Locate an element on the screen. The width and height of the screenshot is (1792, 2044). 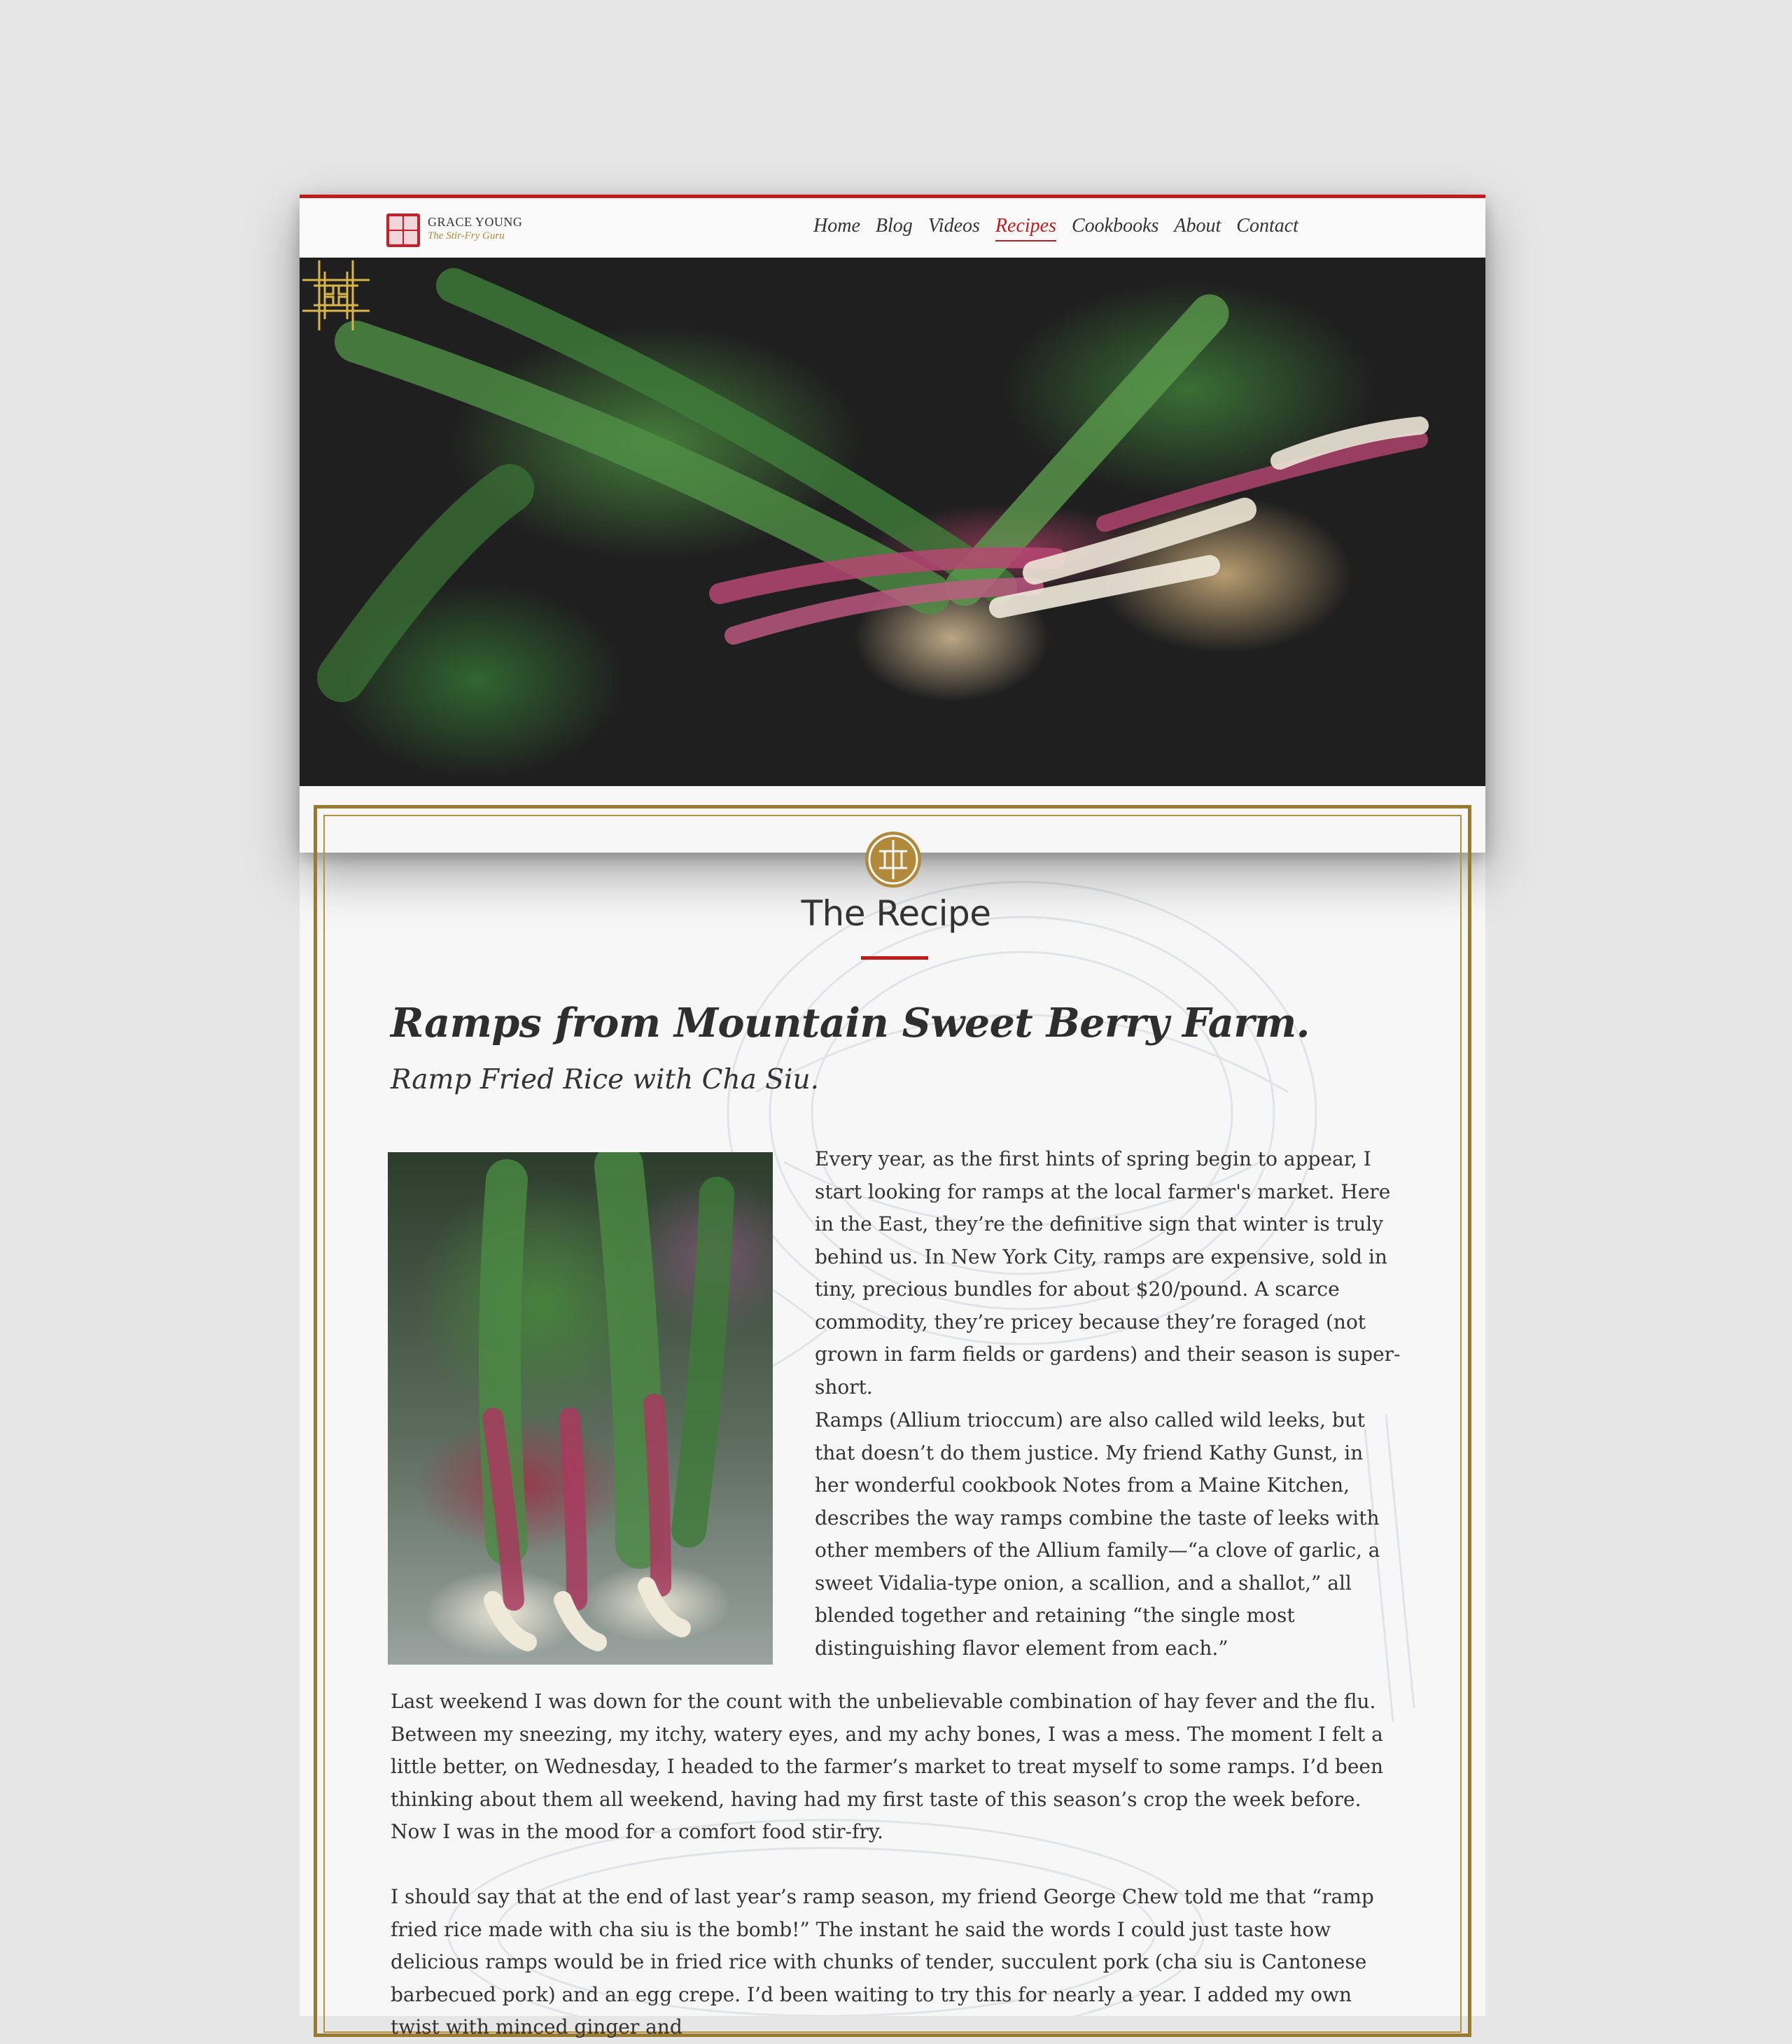
title-underline is located at coordinates (894, 958).